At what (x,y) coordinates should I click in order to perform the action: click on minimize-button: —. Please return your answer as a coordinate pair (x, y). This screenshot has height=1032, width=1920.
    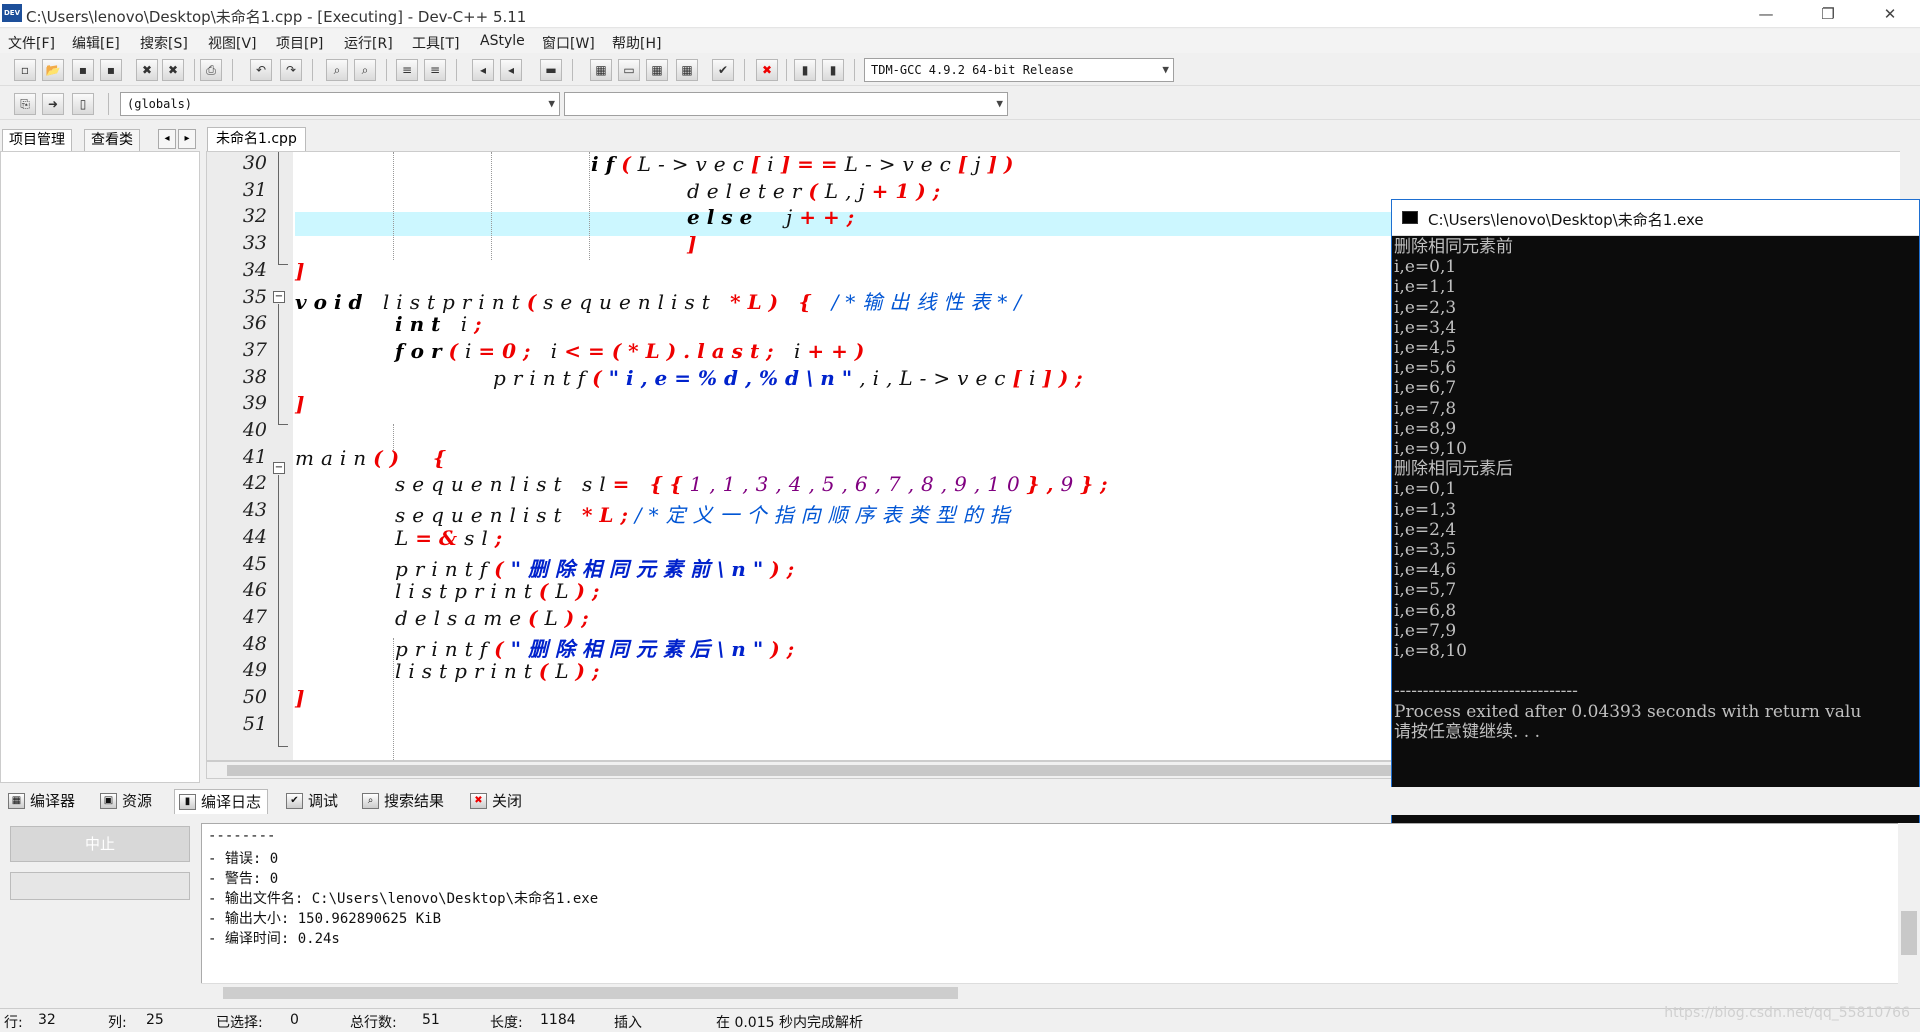
    Looking at the image, I should click on (1766, 14).